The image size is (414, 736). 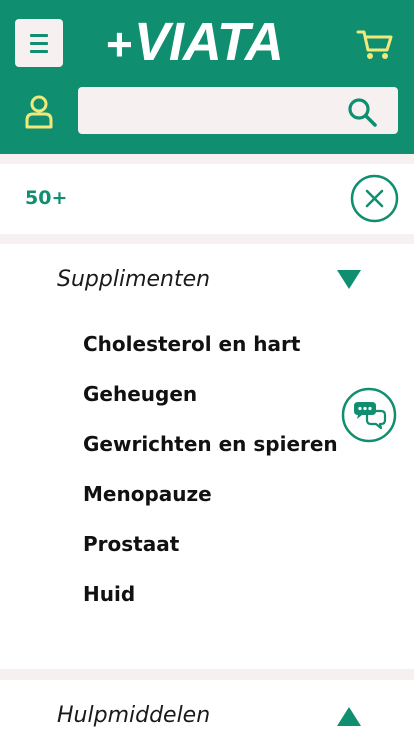 What do you see at coordinates (210, 355) in the screenshot?
I see `list-item: Cholesterol en hart` at bounding box center [210, 355].